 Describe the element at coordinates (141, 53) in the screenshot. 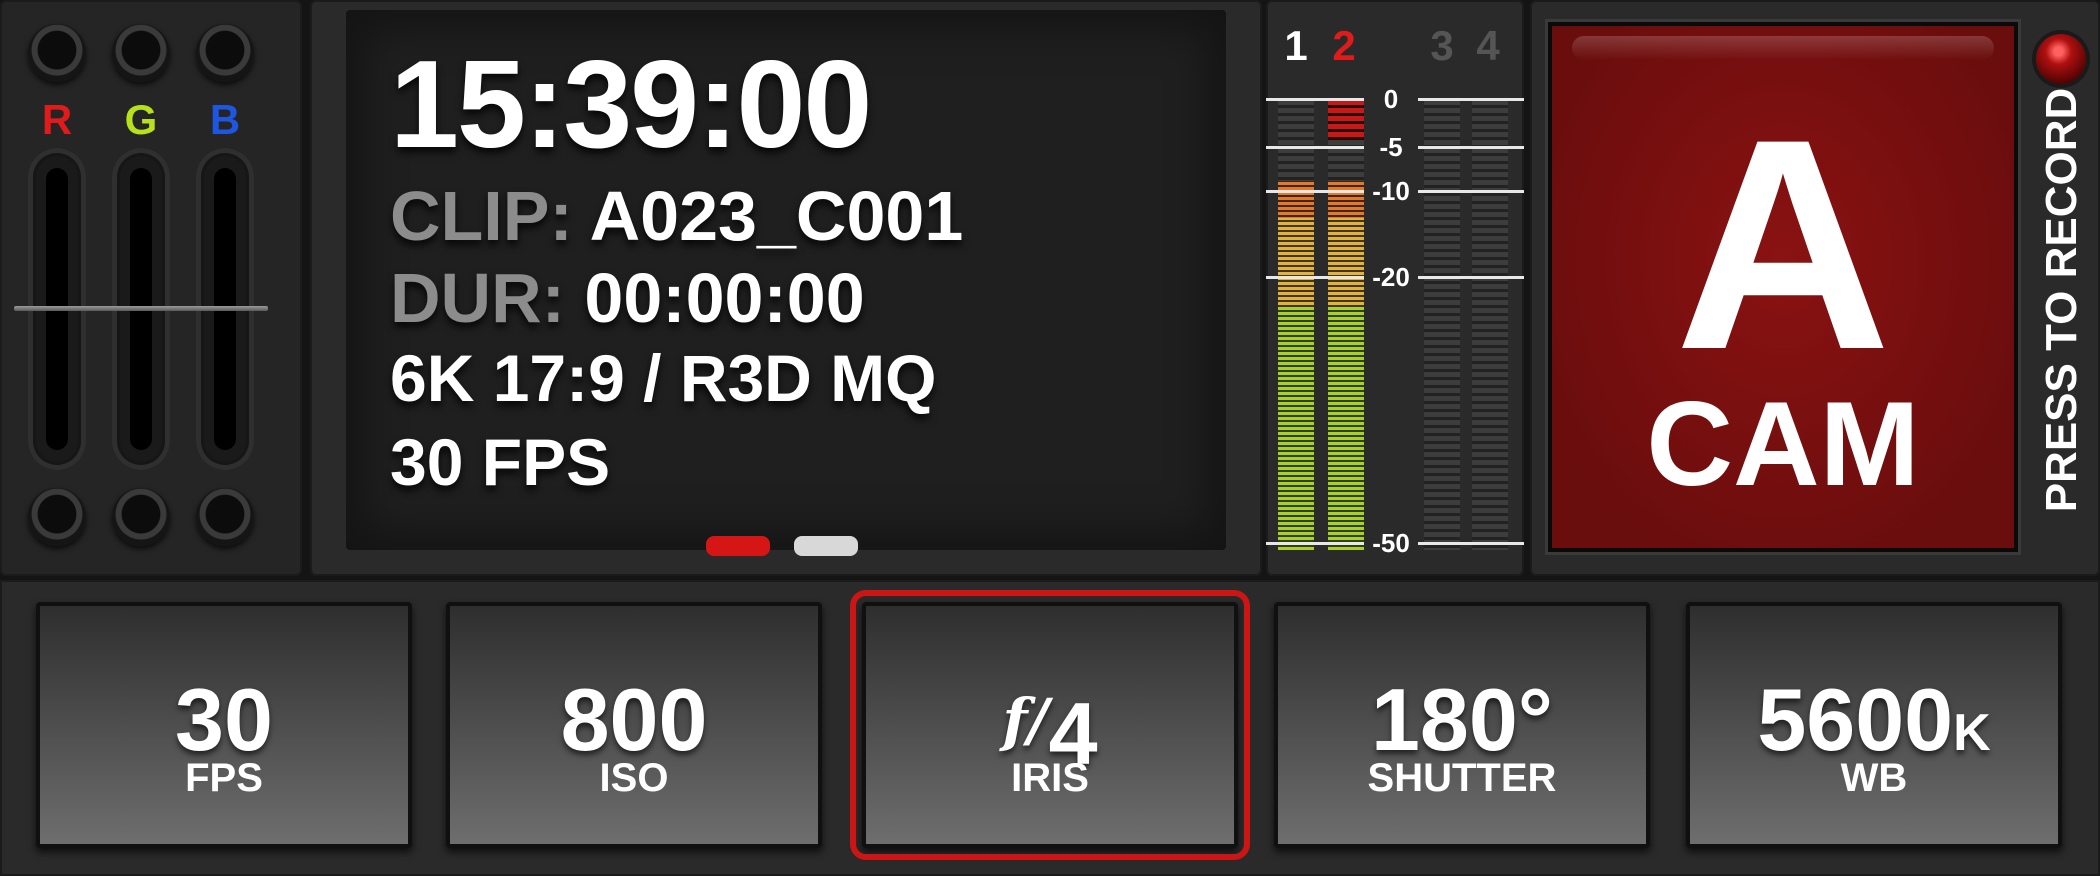

I see `g-top-knob` at that location.